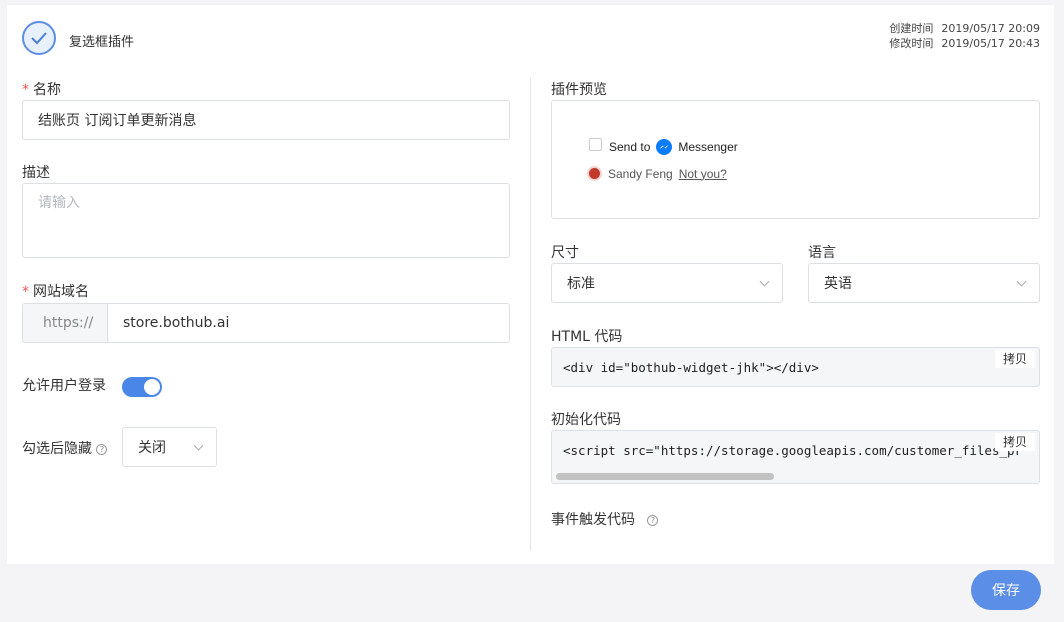  I want to click on domain-label-text: 网站域名, so click(61, 292).